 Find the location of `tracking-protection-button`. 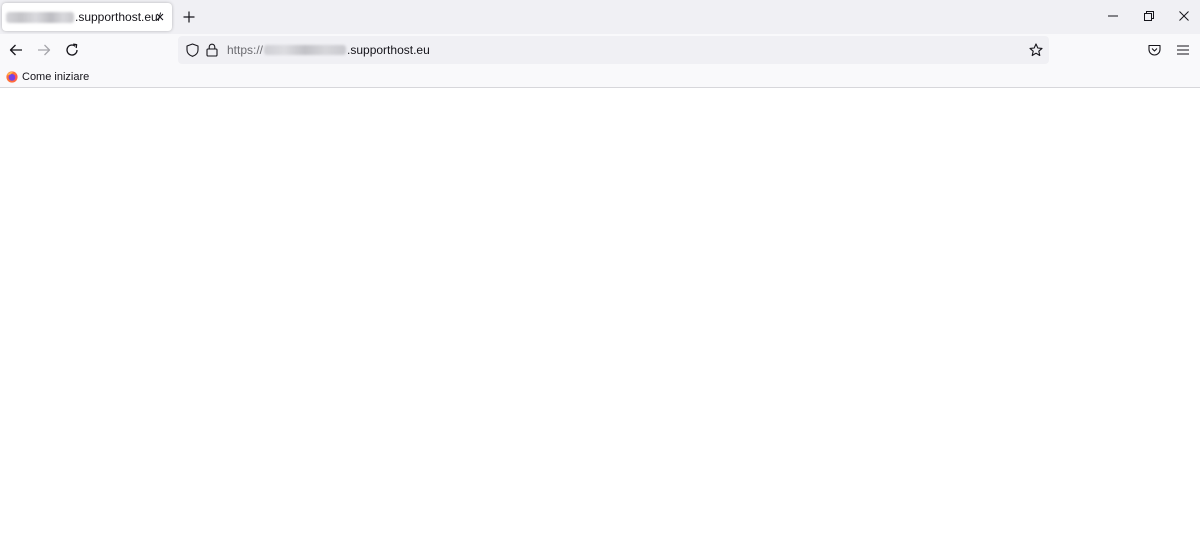

tracking-protection-button is located at coordinates (192, 50).